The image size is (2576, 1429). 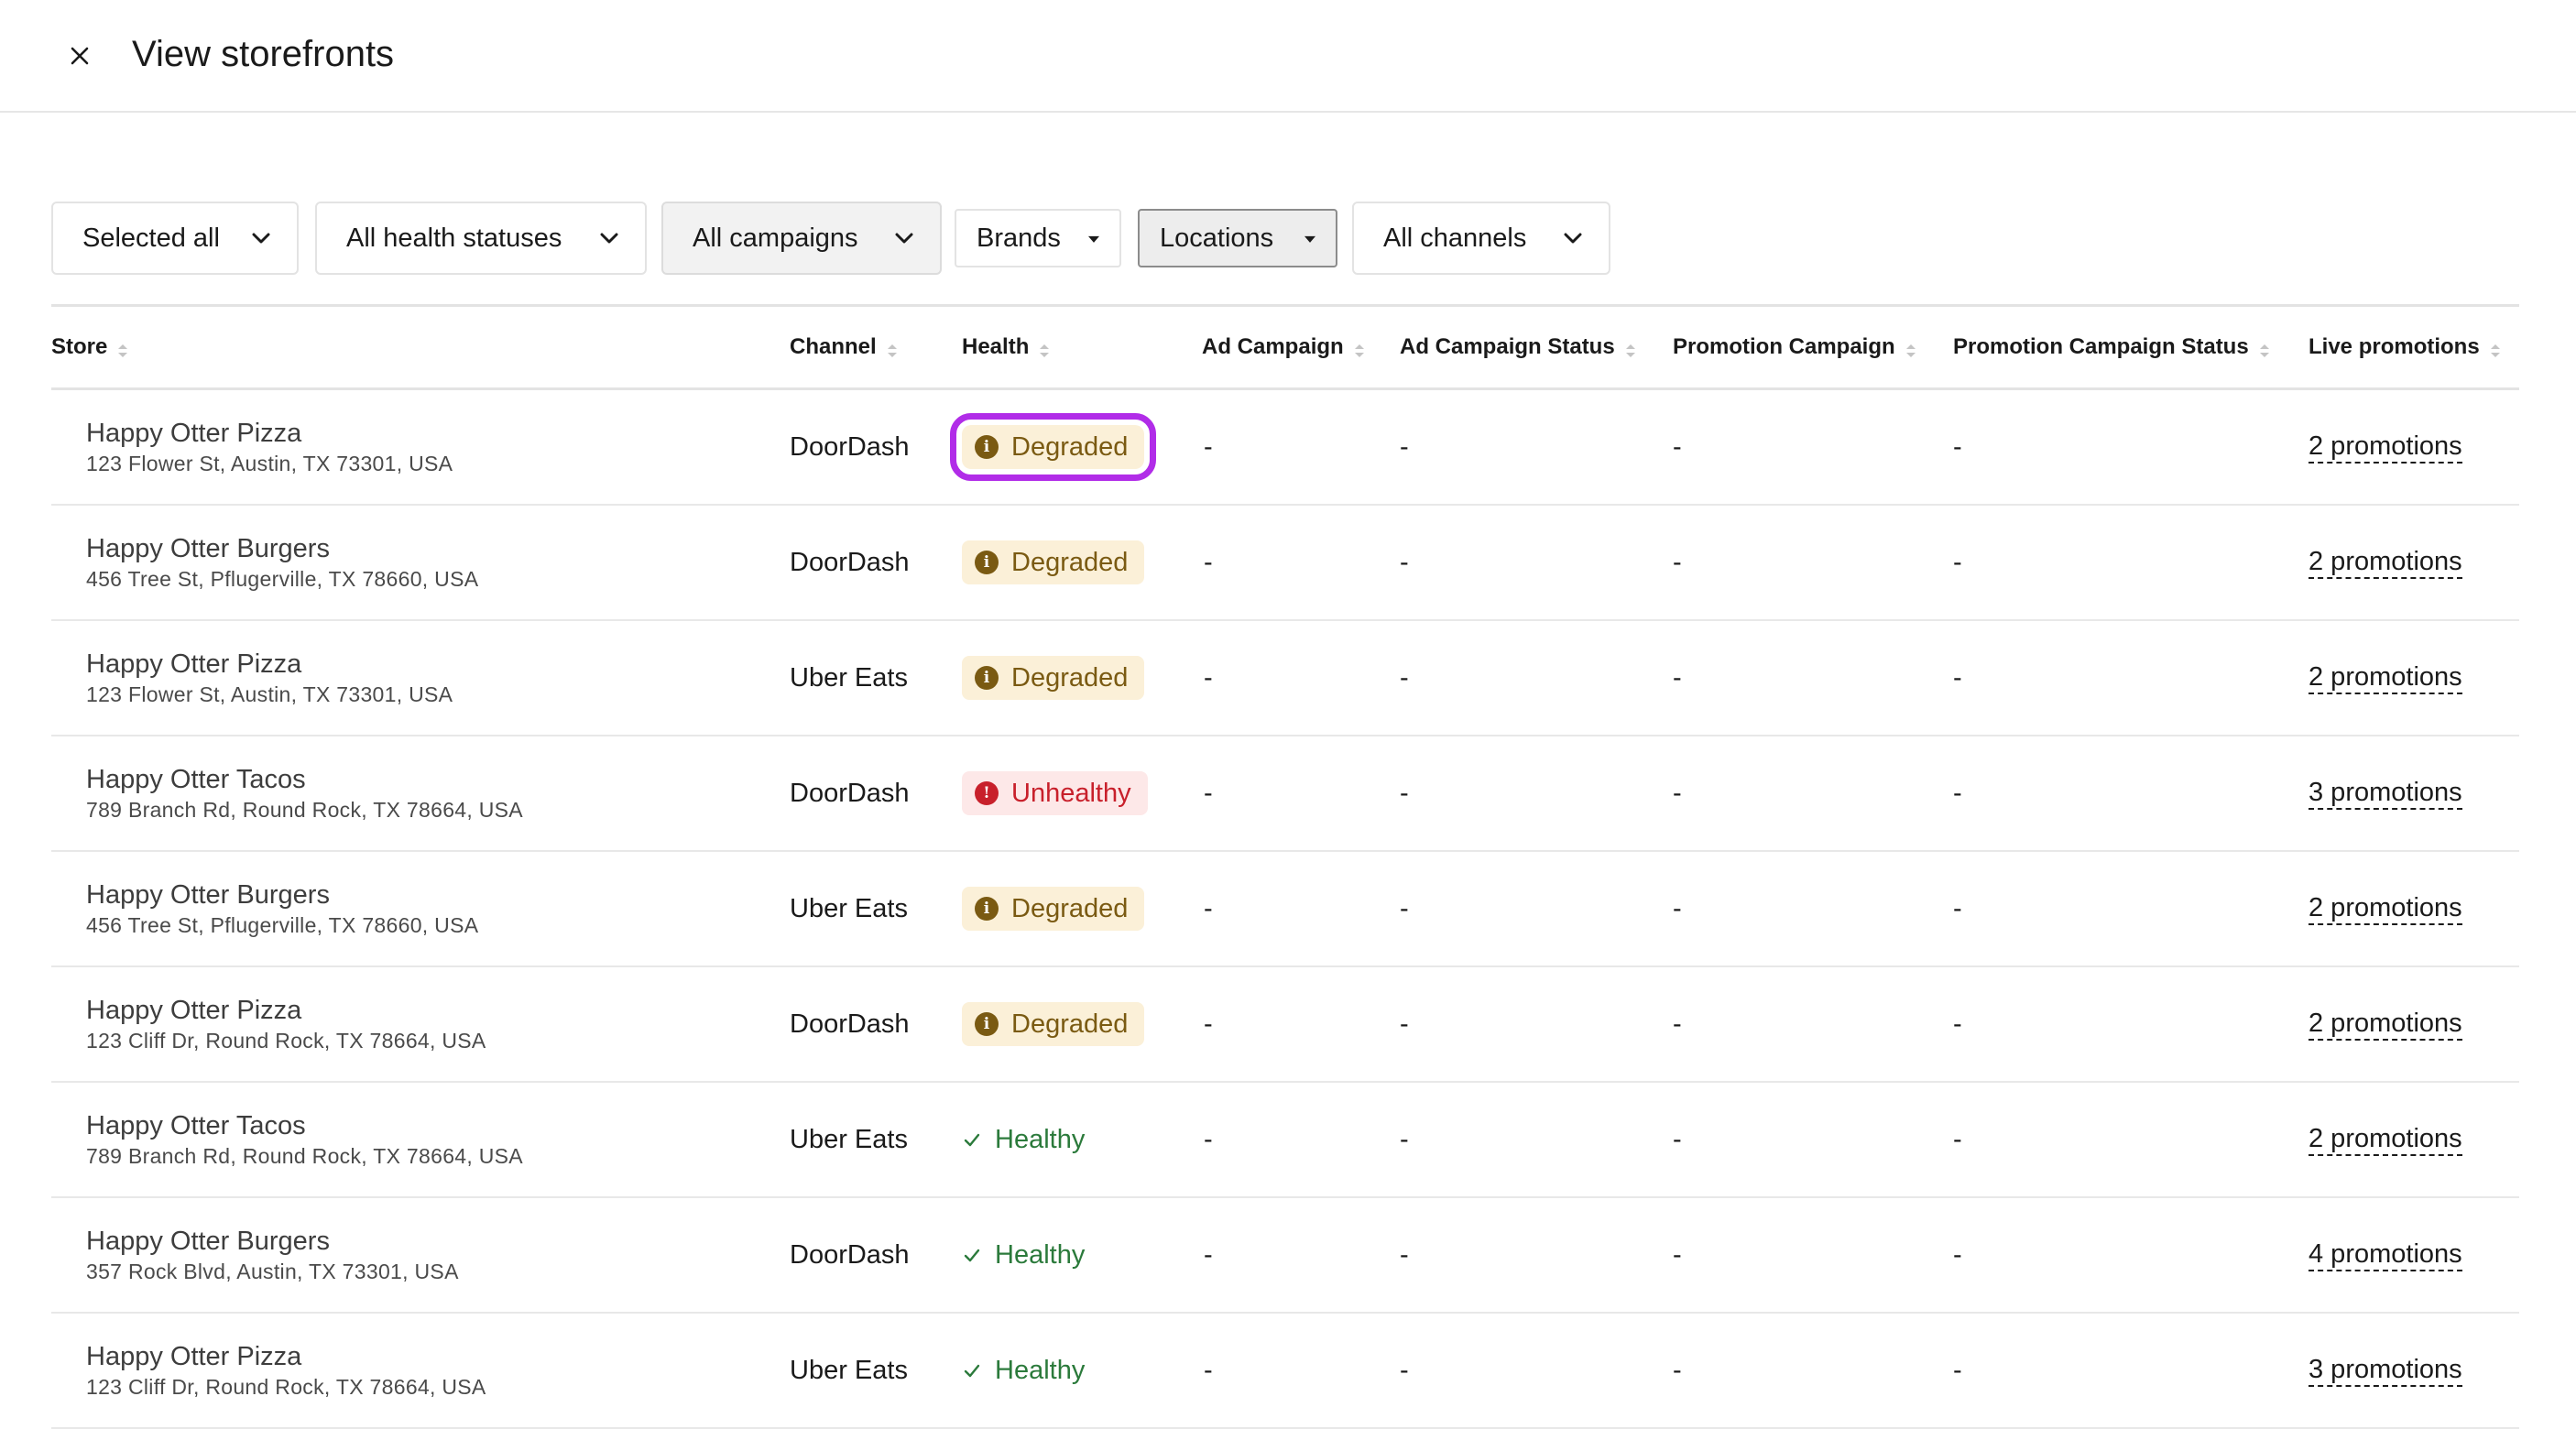 What do you see at coordinates (850, 562) in the screenshot?
I see `channel-cell: DoorDash` at bounding box center [850, 562].